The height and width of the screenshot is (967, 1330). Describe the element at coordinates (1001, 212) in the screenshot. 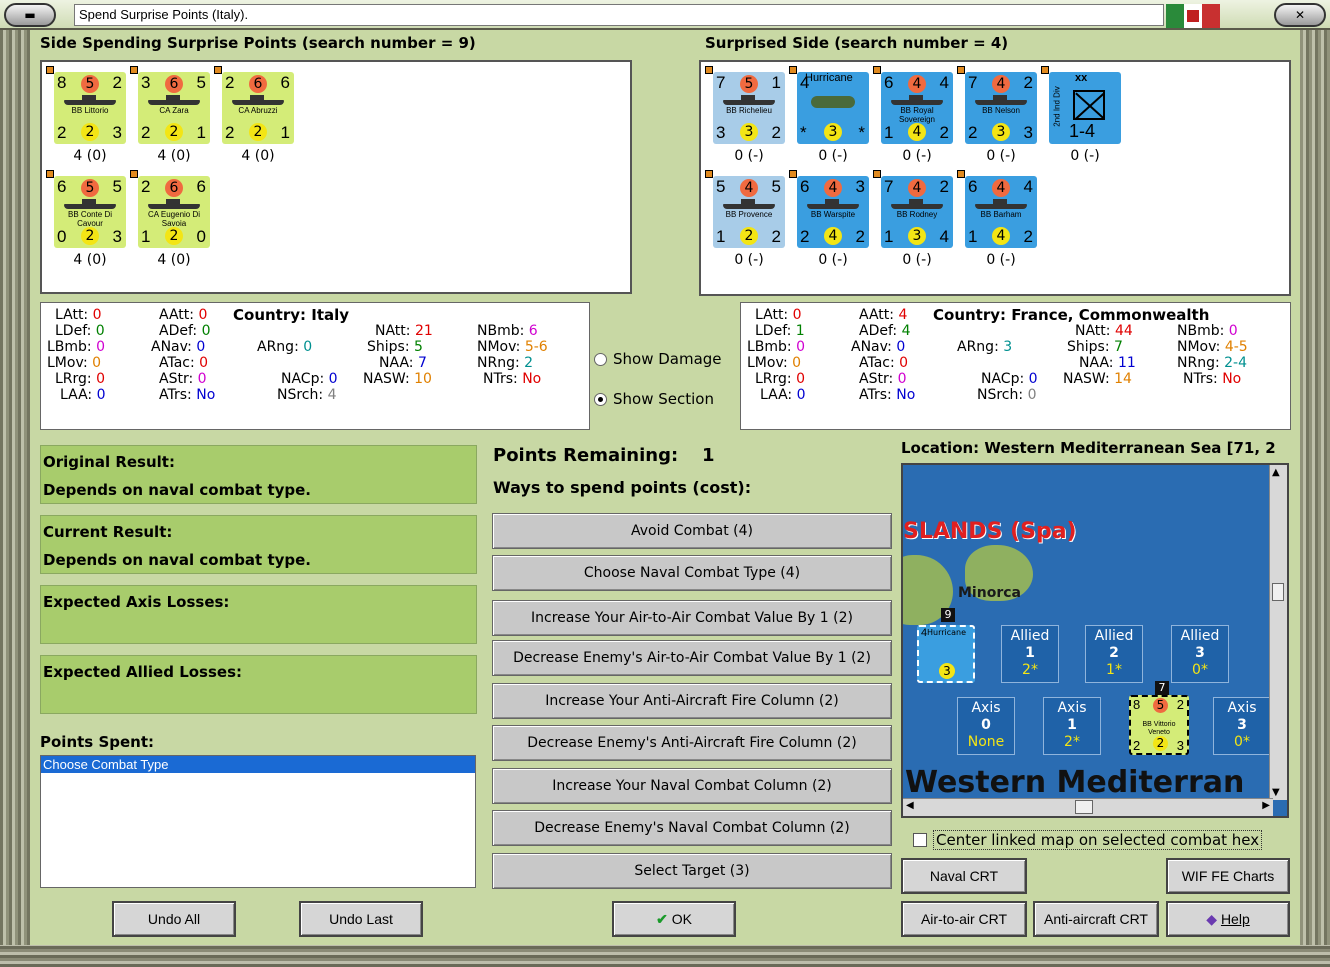

I see `unit-counter: 6 4 4 BB Barham 1 4 2` at that location.